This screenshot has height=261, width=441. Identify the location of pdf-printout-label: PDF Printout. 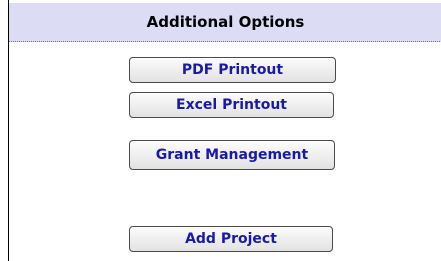
(232, 70).